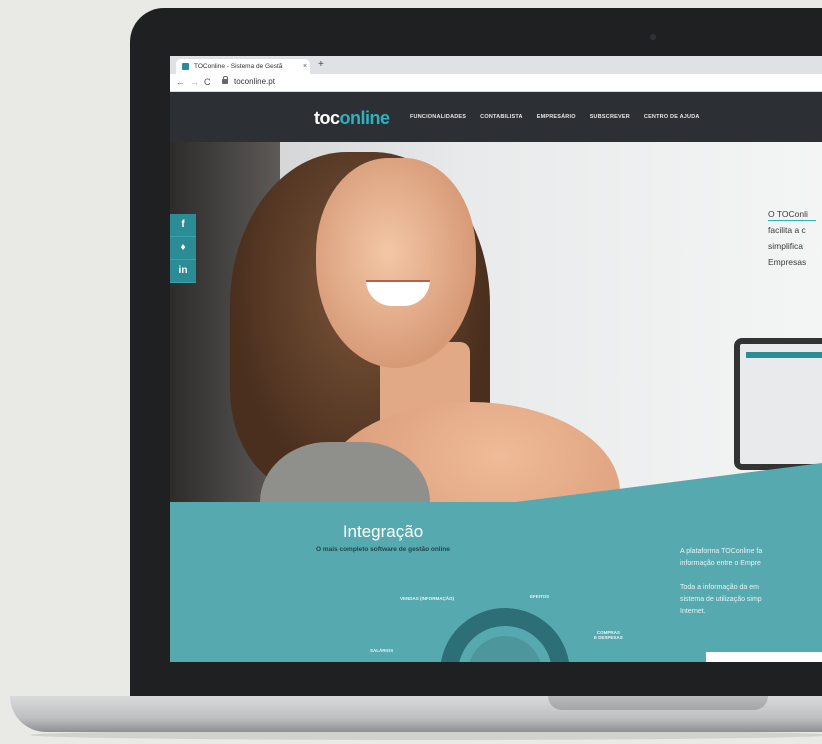 The width and height of the screenshot is (822, 744). I want to click on cta-button, so click(764, 657).